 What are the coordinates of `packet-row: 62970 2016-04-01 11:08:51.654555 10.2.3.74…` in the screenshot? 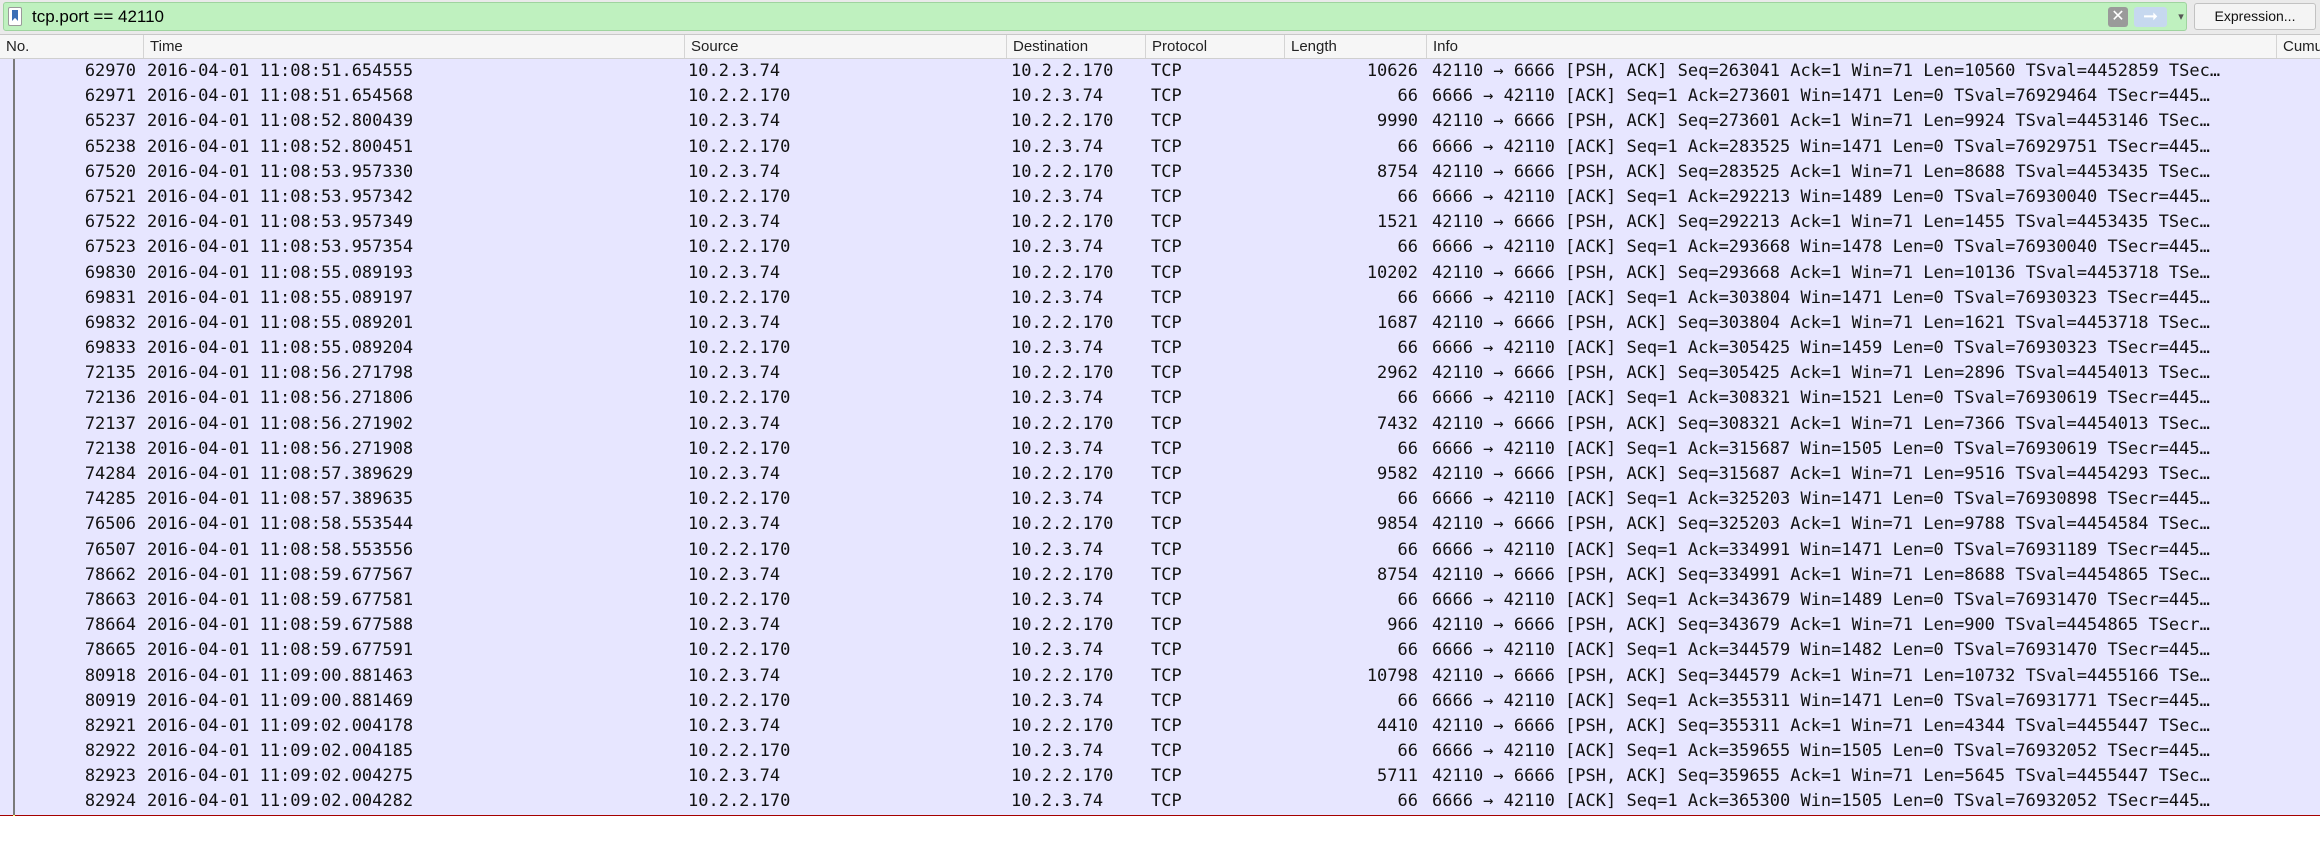 It's located at (1160, 72).